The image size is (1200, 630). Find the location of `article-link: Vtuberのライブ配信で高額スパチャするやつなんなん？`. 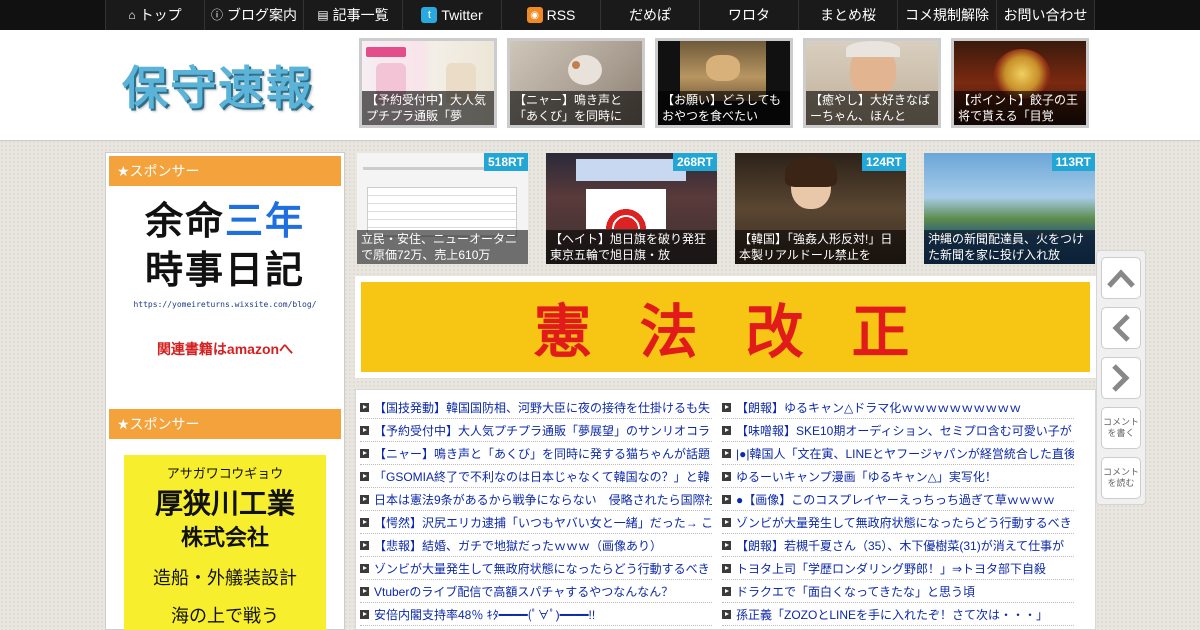

article-link: Vtuberのライブ配信で高額スパチャするやつなんなん？ is located at coordinates (536, 591).